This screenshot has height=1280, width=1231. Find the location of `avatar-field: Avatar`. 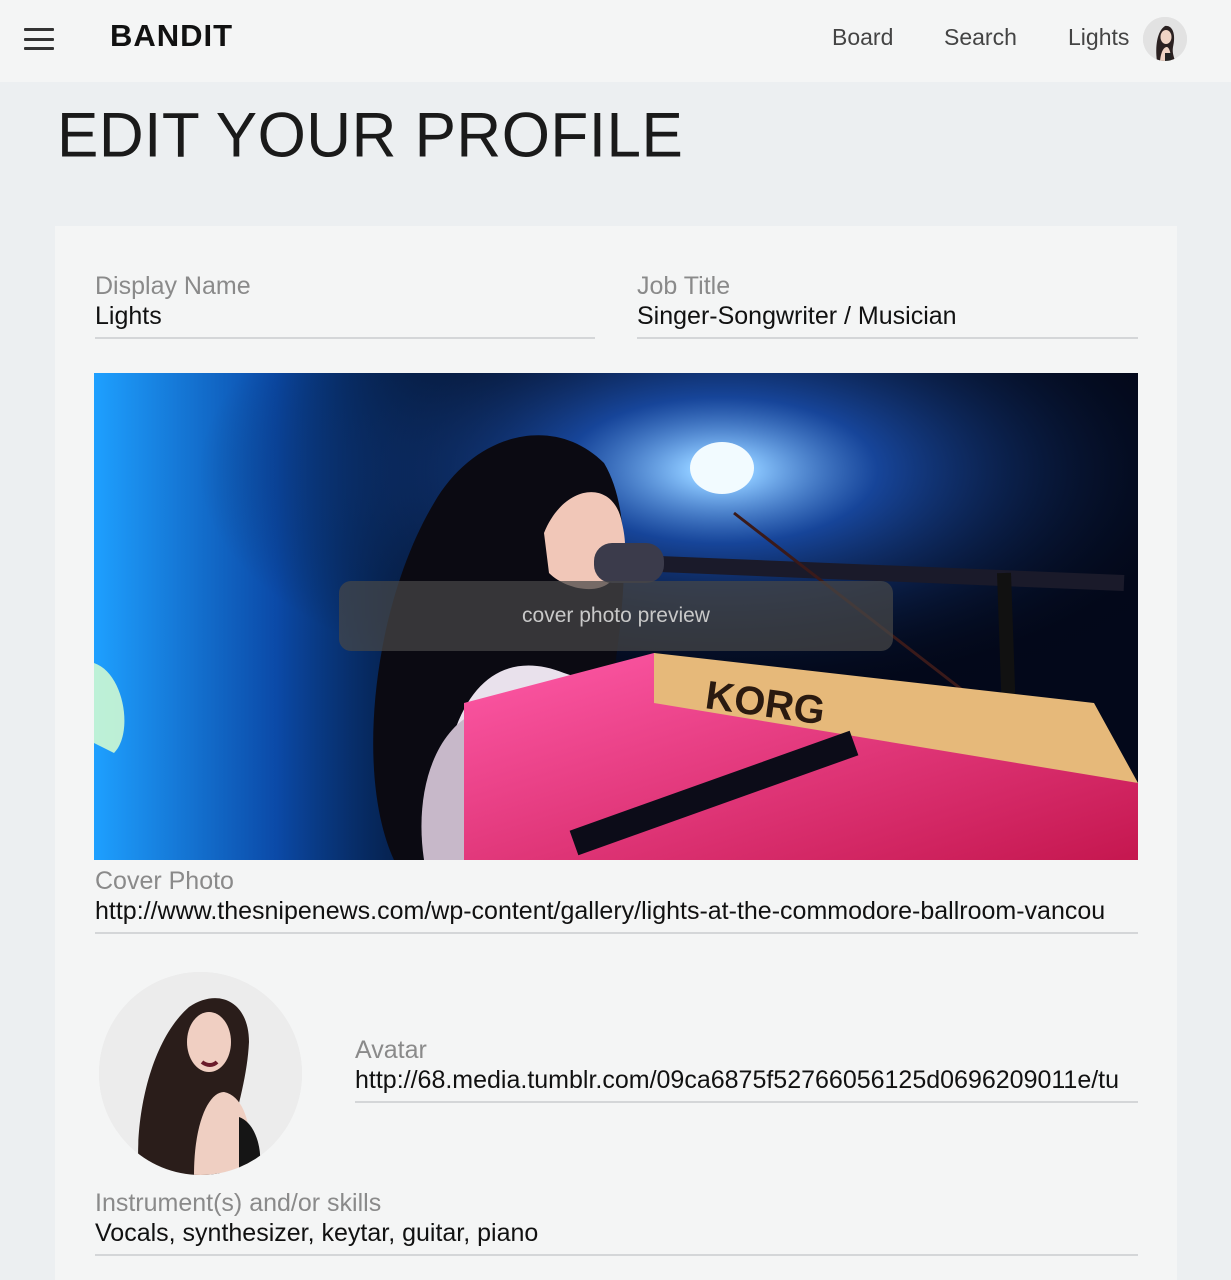

avatar-field: Avatar is located at coordinates (746, 1069).